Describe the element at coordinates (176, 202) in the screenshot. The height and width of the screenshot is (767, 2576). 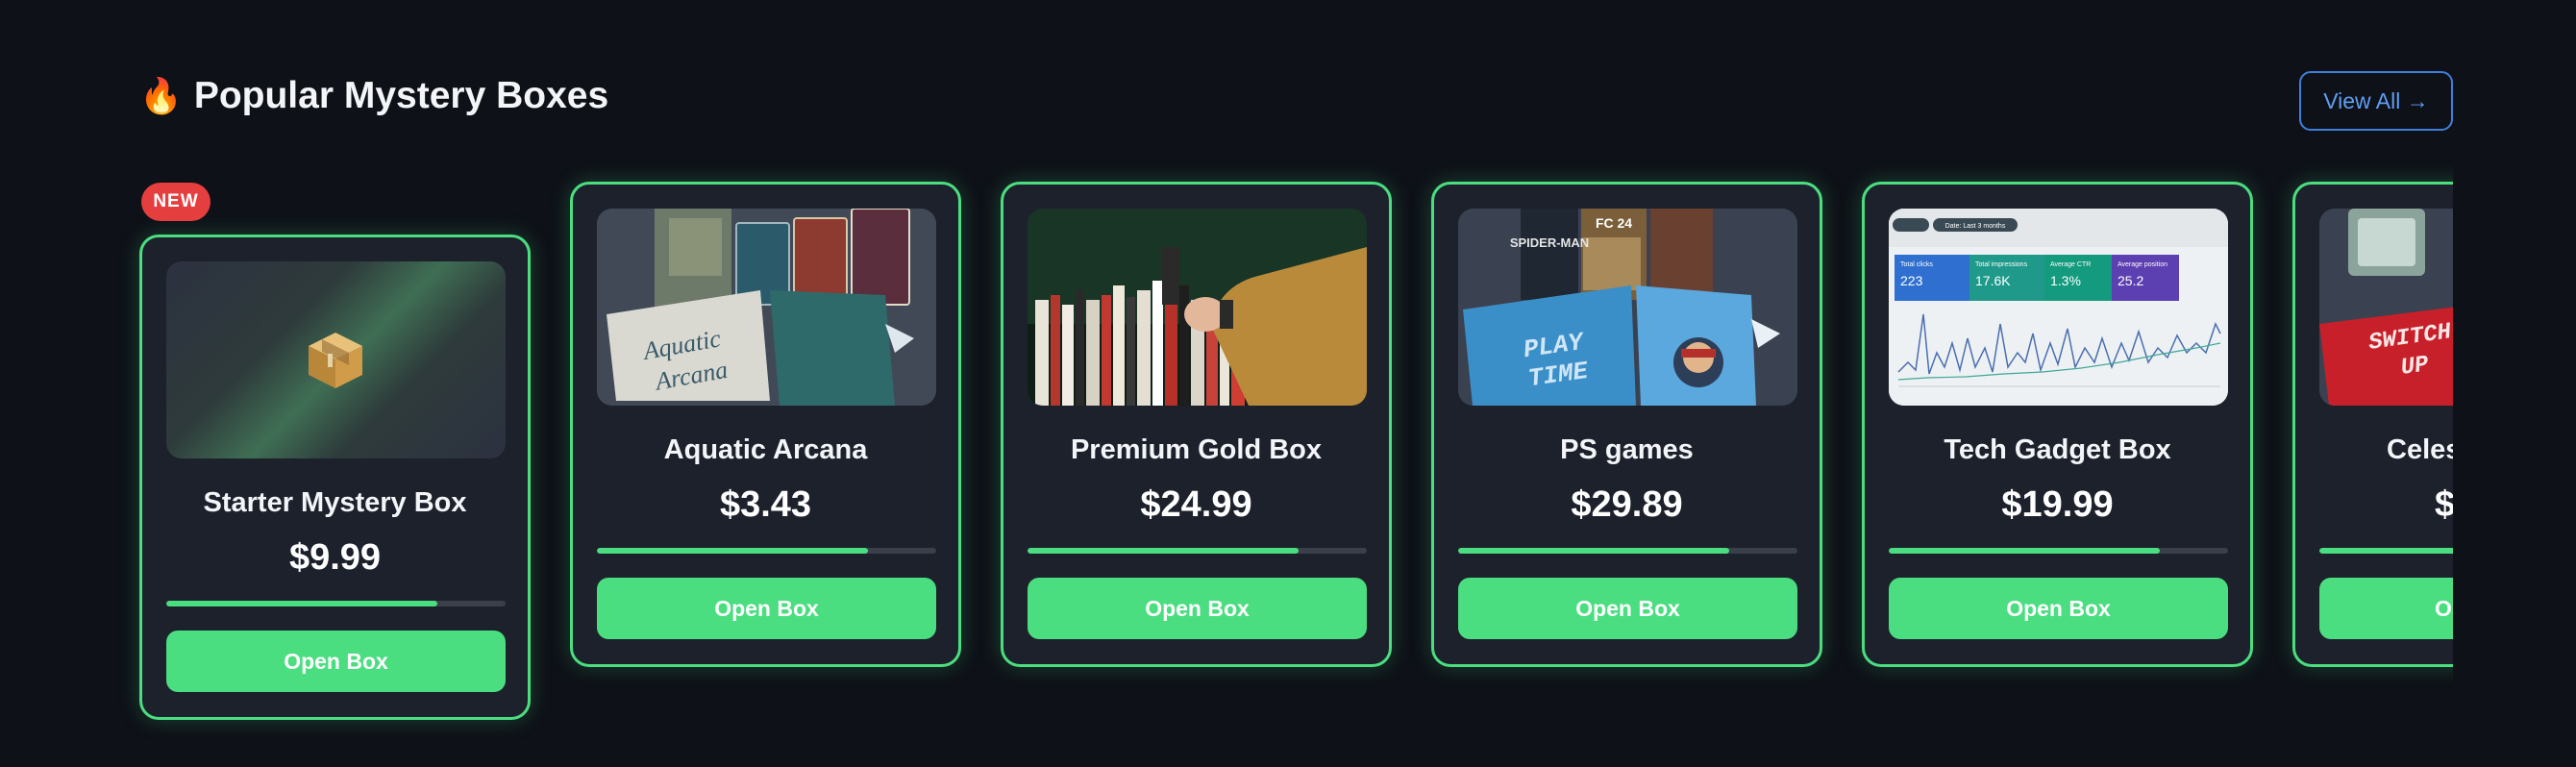
I see `new-badge: NEW` at that location.